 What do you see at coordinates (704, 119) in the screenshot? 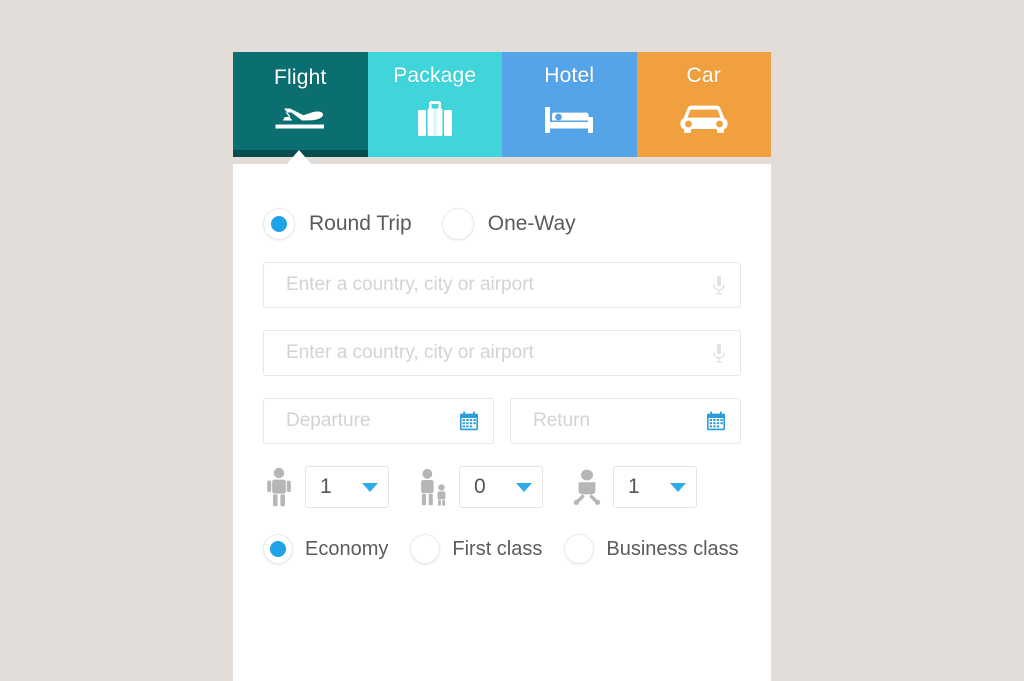
I see `car-icon` at bounding box center [704, 119].